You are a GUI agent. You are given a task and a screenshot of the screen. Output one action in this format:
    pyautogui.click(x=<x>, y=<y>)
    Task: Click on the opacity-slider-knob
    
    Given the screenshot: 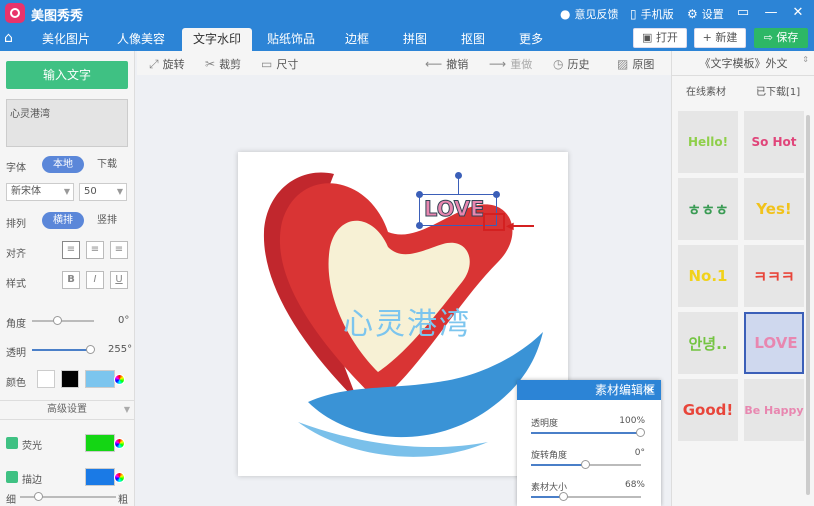 What is the action you would take?
    pyautogui.click(x=90, y=349)
    